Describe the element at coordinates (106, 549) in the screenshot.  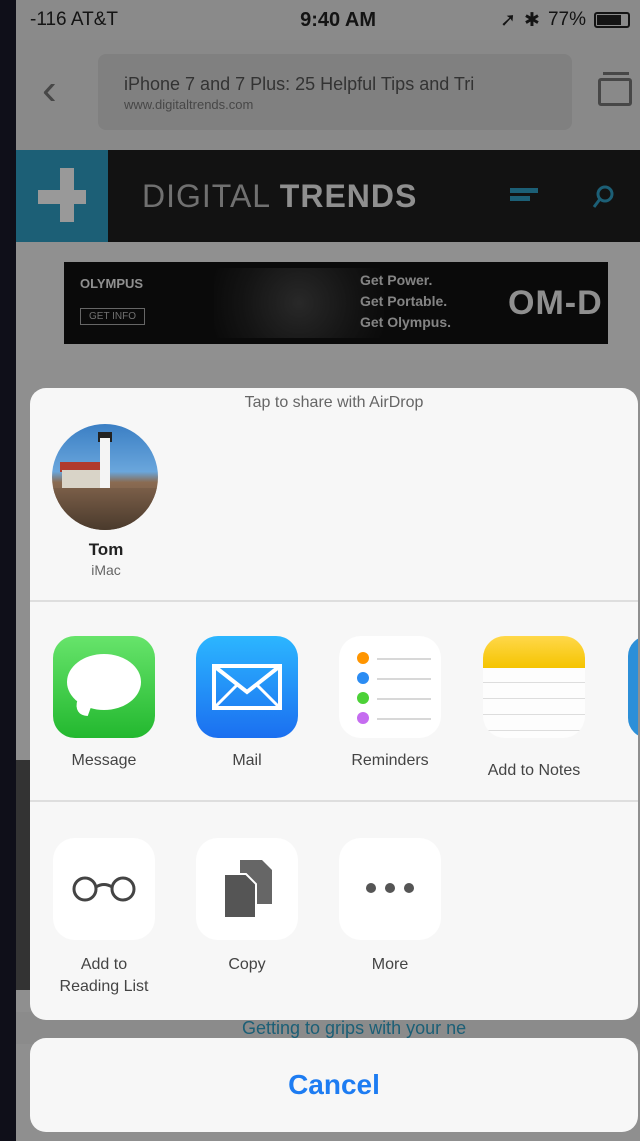
I see `contact-name: Tom` at that location.